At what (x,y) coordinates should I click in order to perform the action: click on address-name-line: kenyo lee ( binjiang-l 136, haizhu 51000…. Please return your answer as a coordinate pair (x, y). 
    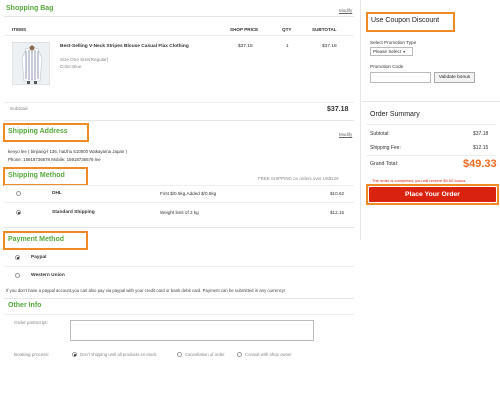
    Looking at the image, I should click on (67, 151).